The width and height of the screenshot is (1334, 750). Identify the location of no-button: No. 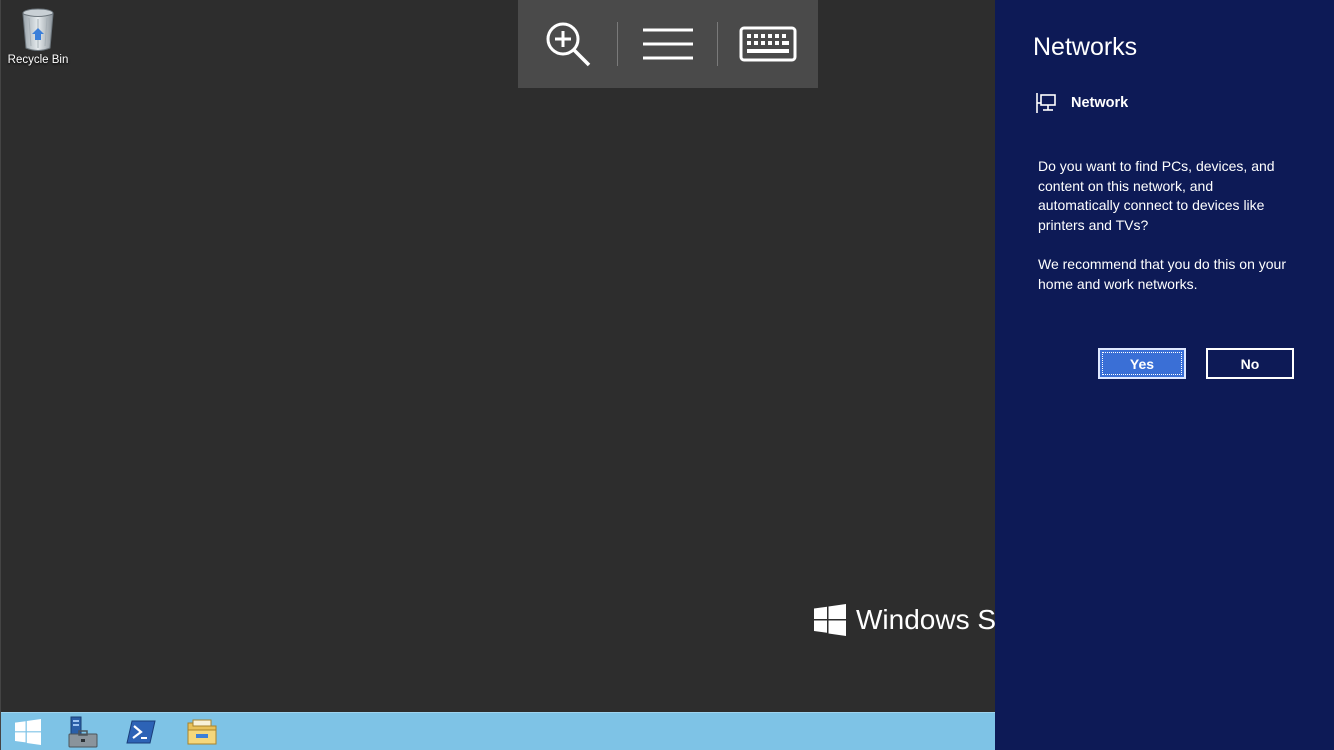
(1250, 363).